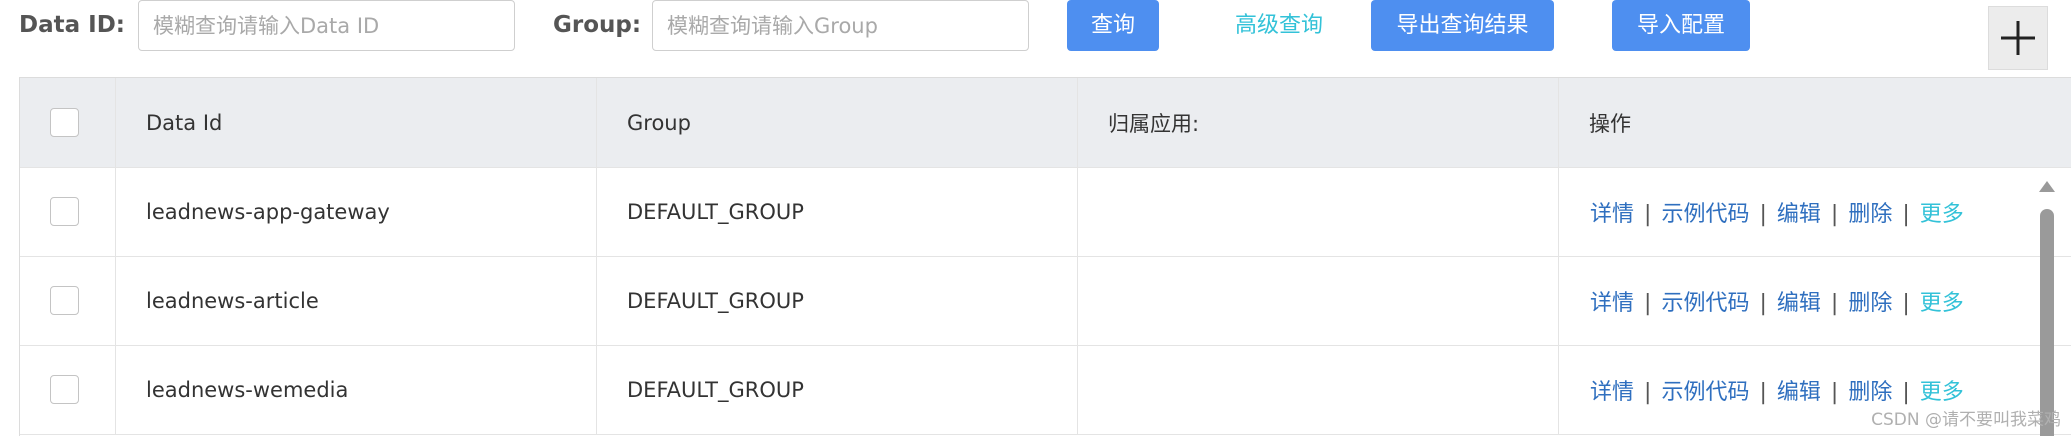  What do you see at coordinates (356, 122) in the screenshot?
I see `column-header-data-id: Data Id` at bounding box center [356, 122].